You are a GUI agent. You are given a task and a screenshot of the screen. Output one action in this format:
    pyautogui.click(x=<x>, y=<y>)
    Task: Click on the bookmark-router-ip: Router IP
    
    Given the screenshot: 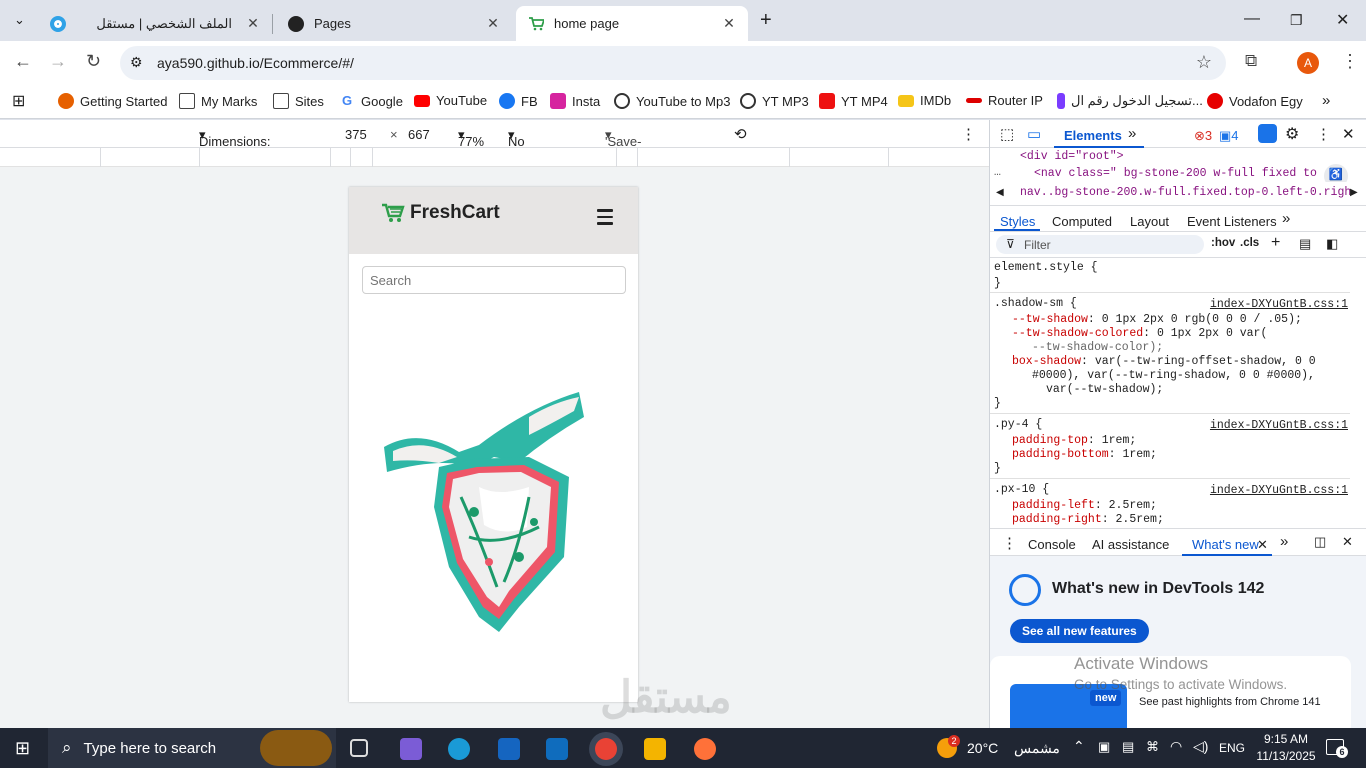 What is the action you would take?
    pyautogui.click(x=1004, y=100)
    